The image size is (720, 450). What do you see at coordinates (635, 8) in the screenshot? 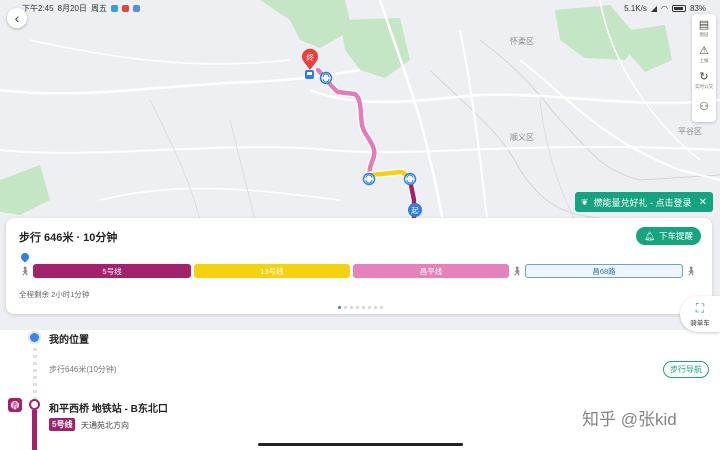
I see `network-speed: 5.1K/s` at bounding box center [635, 8].